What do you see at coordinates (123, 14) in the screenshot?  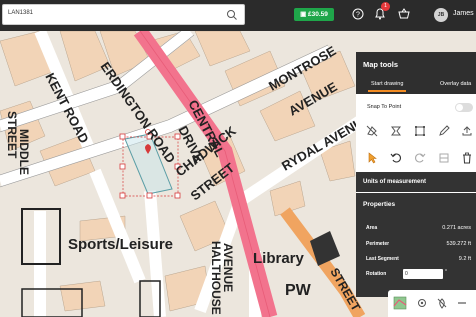 I see `search-input: LAN1381` at bounding box center [123, 14].